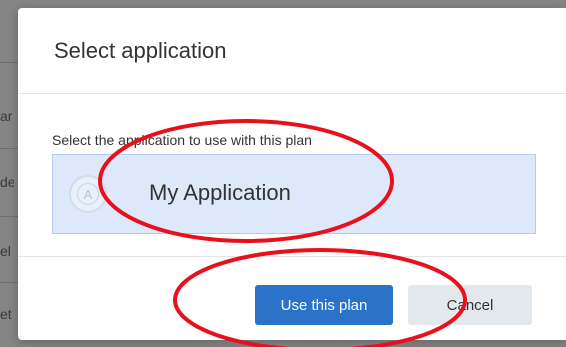 This screenshot has width=566, height=347. What do you see at coordinates (140, 50) in the screenshot?
I see `dialog-title: Select application` at bounding box center [140, 50].